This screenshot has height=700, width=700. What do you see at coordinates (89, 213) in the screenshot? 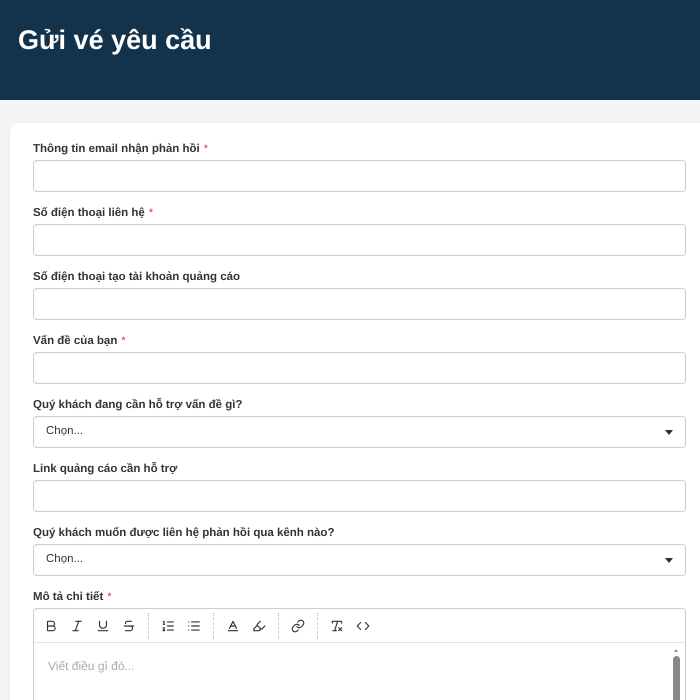
I see `field-label: Số điện thoại liên hệ` at bounding box center [89, 213].